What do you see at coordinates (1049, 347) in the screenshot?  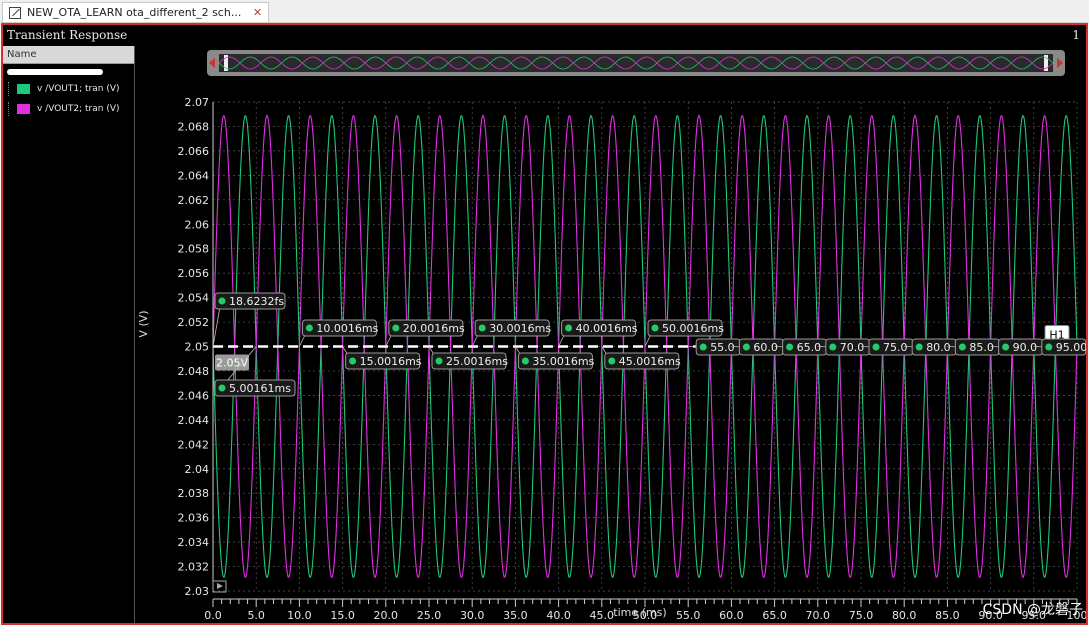 I see `crossing-95-dot` at bounding box center [1049, 347].